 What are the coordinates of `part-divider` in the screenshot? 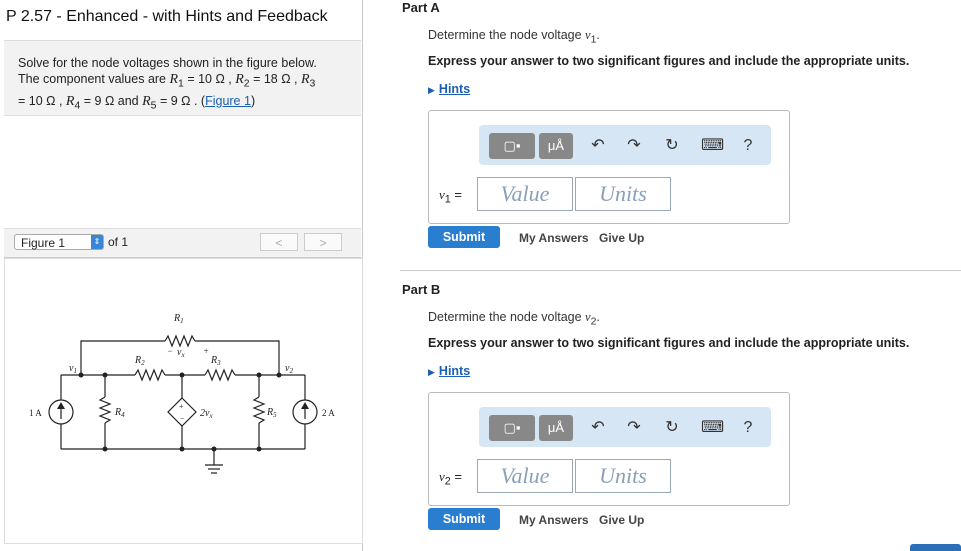 It's located at (680, 270).